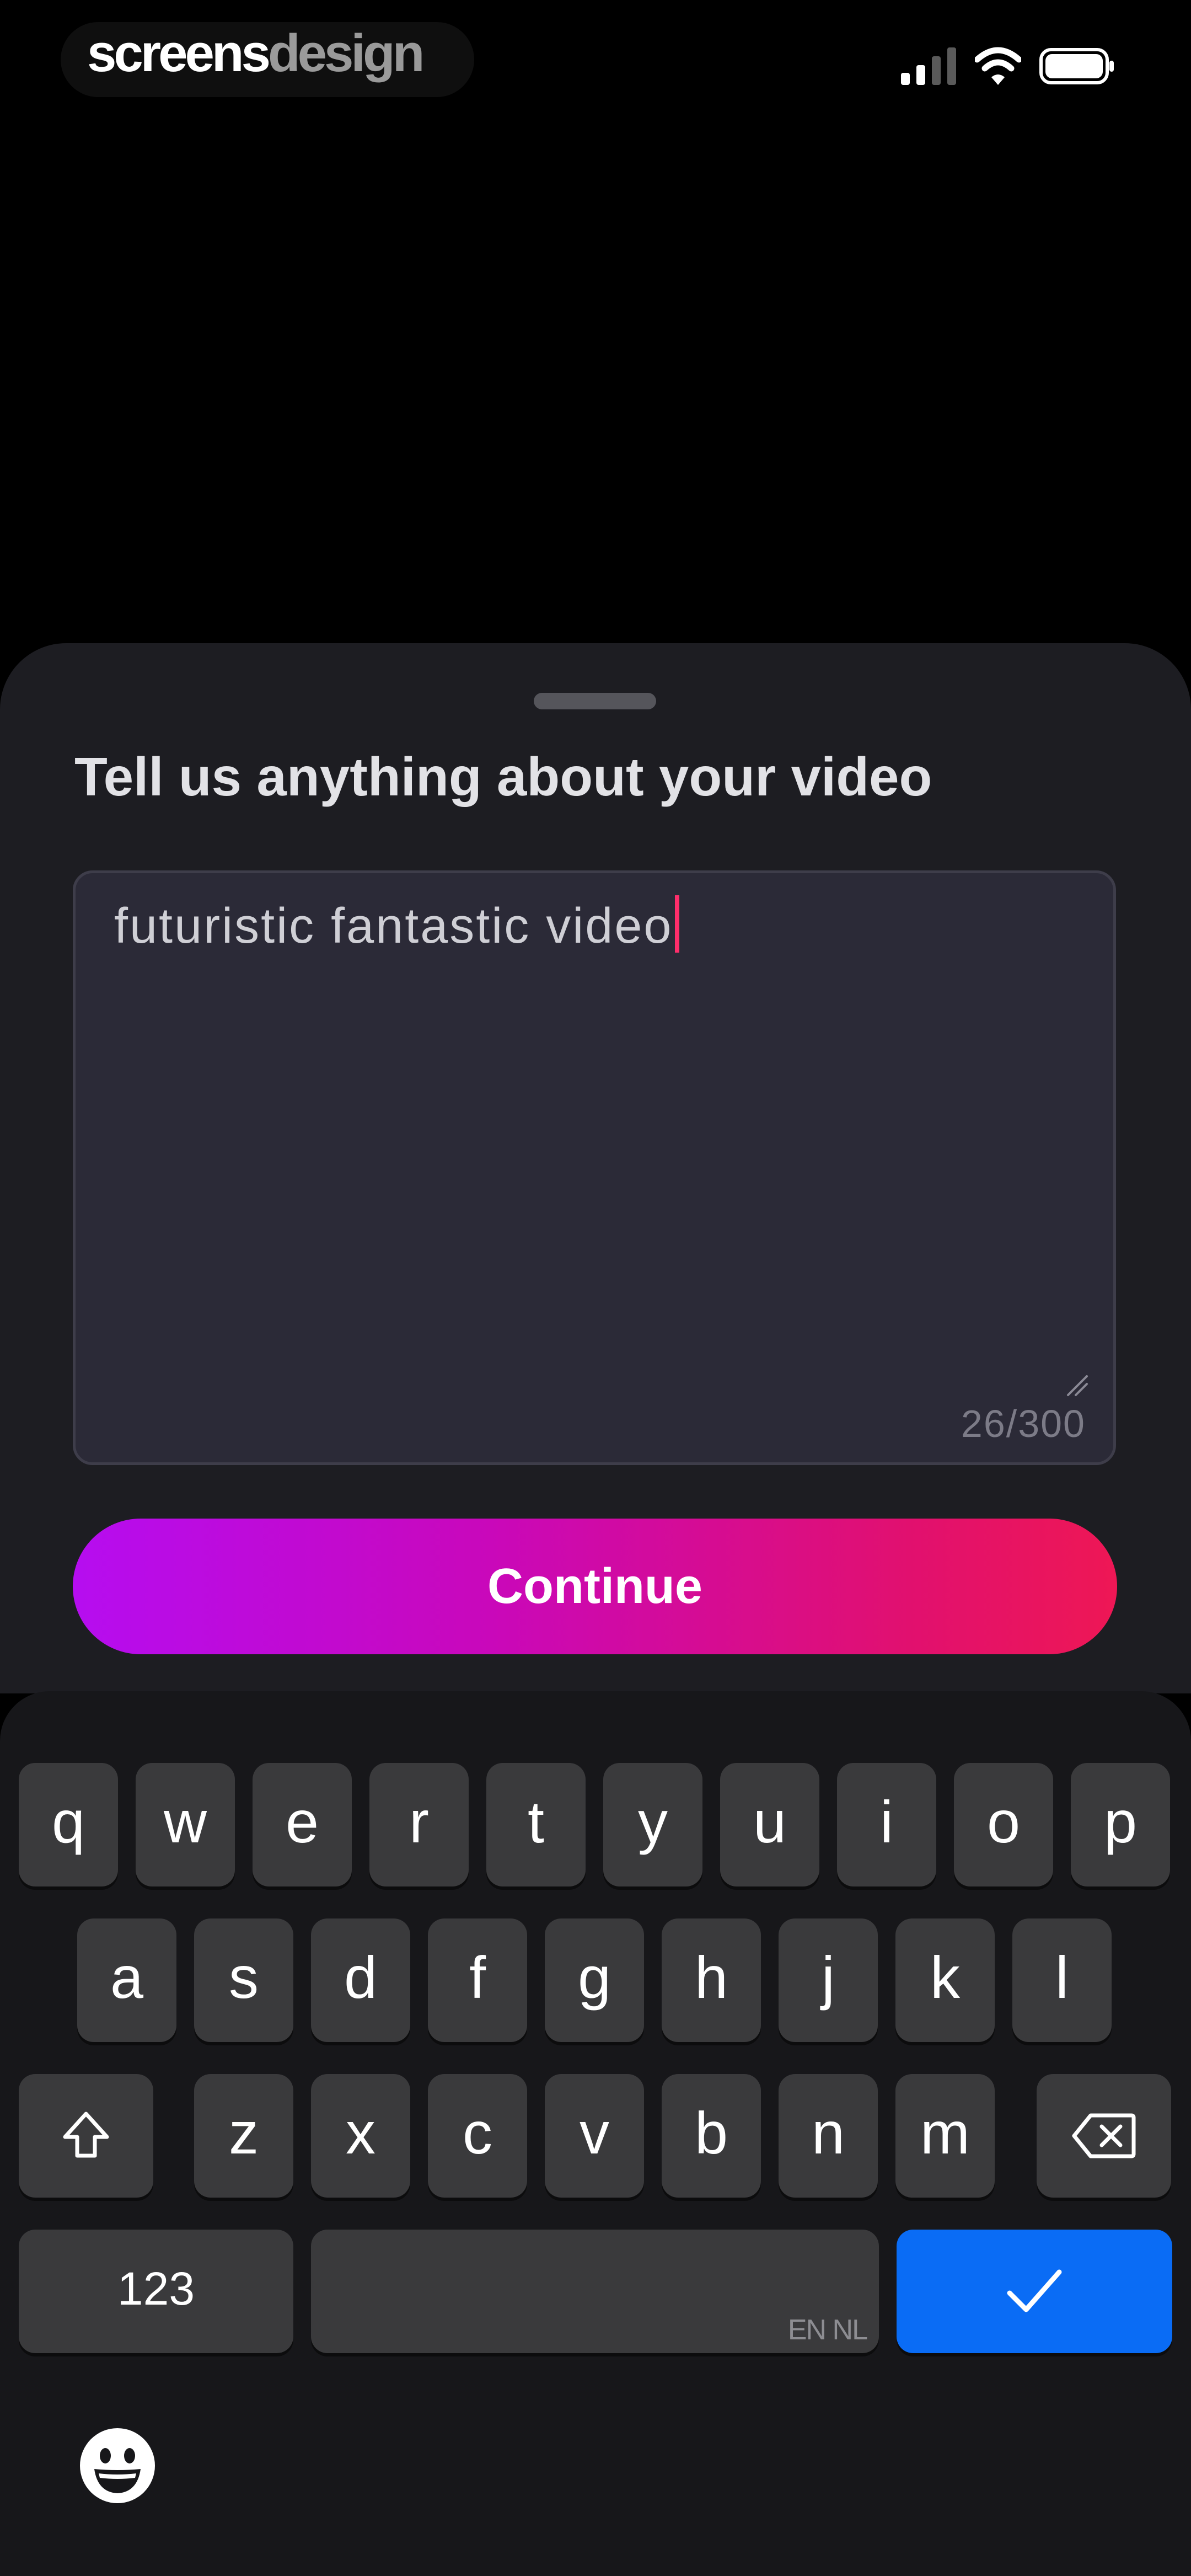  What do you see at coordinates (1077, 1385) in the screenshot?
I see `resize-handle-icon` at bounding box center [1077, 1385].